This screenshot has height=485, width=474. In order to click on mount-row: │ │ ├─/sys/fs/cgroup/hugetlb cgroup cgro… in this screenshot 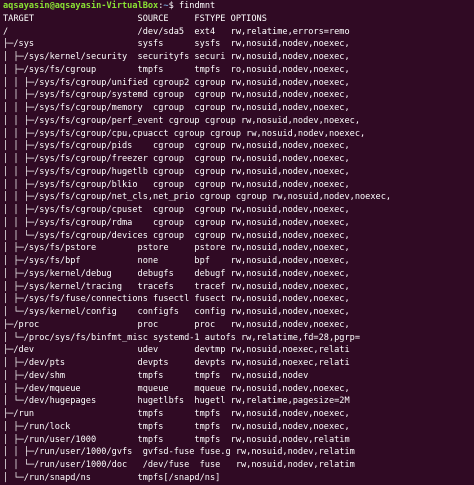, I will do `click(176, 171)`.